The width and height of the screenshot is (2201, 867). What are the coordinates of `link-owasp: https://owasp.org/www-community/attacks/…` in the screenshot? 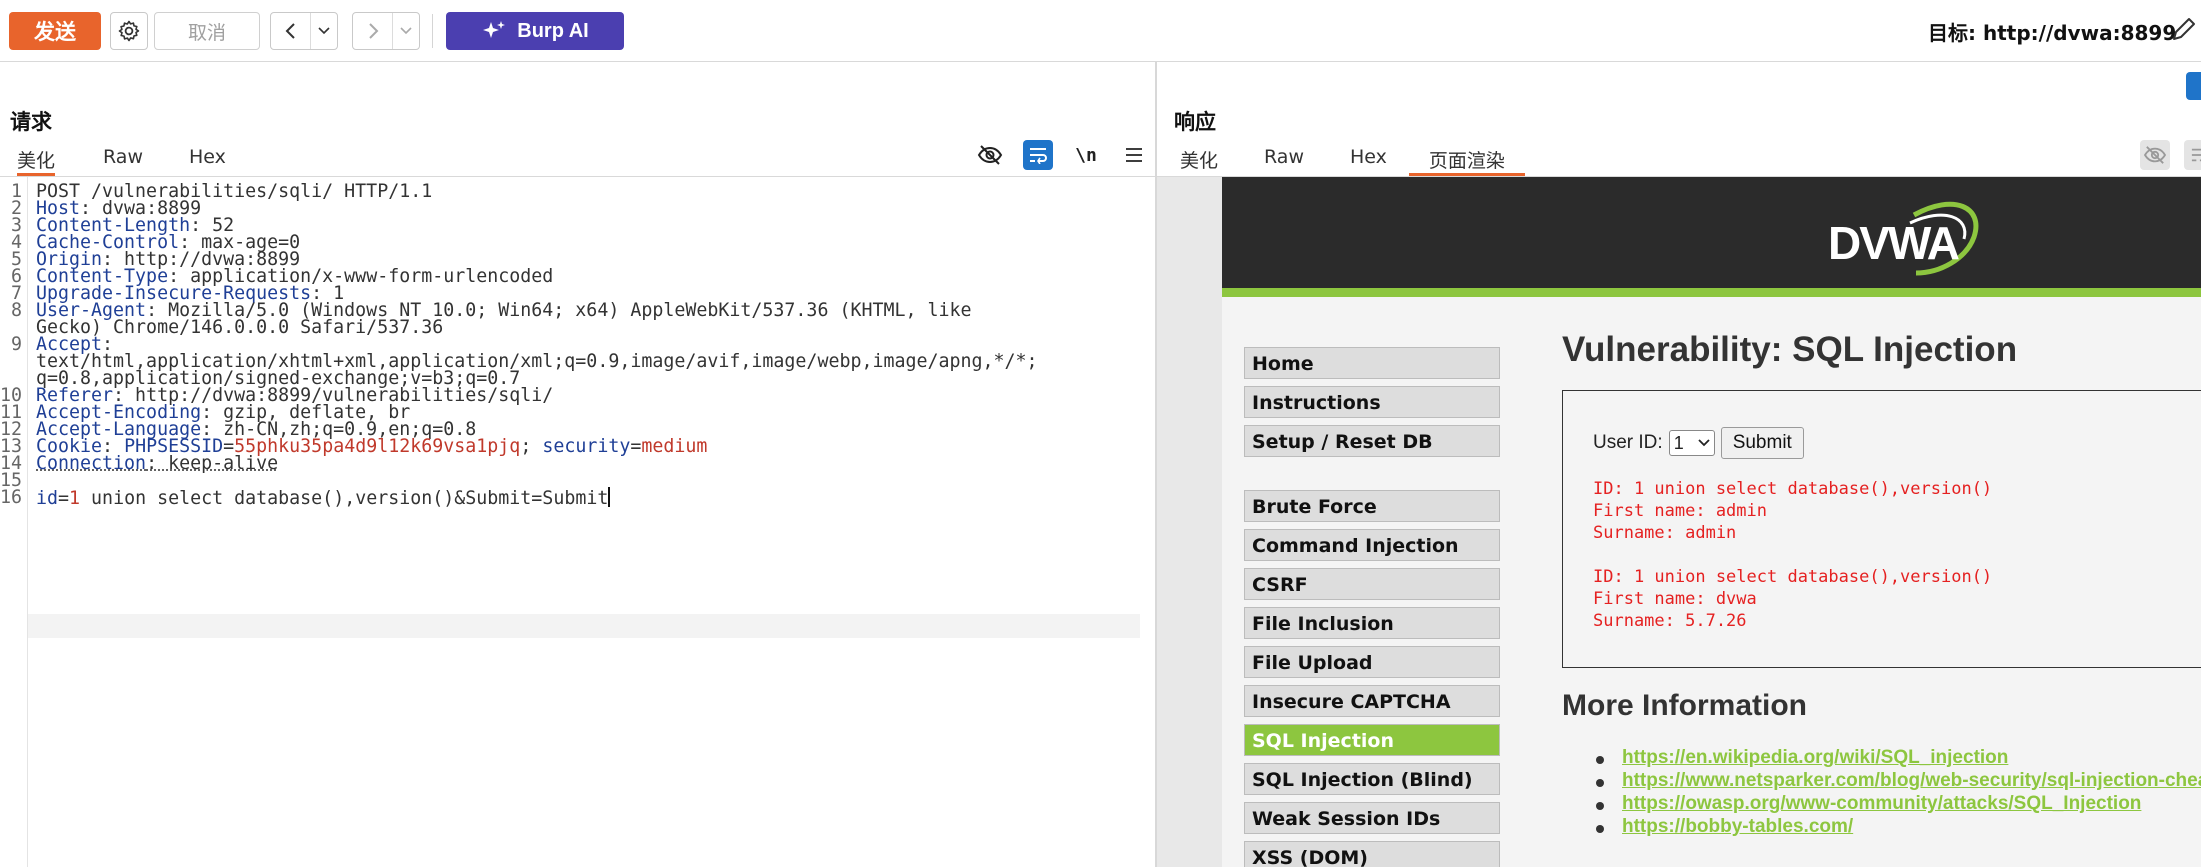 It's located at (1881, 804).